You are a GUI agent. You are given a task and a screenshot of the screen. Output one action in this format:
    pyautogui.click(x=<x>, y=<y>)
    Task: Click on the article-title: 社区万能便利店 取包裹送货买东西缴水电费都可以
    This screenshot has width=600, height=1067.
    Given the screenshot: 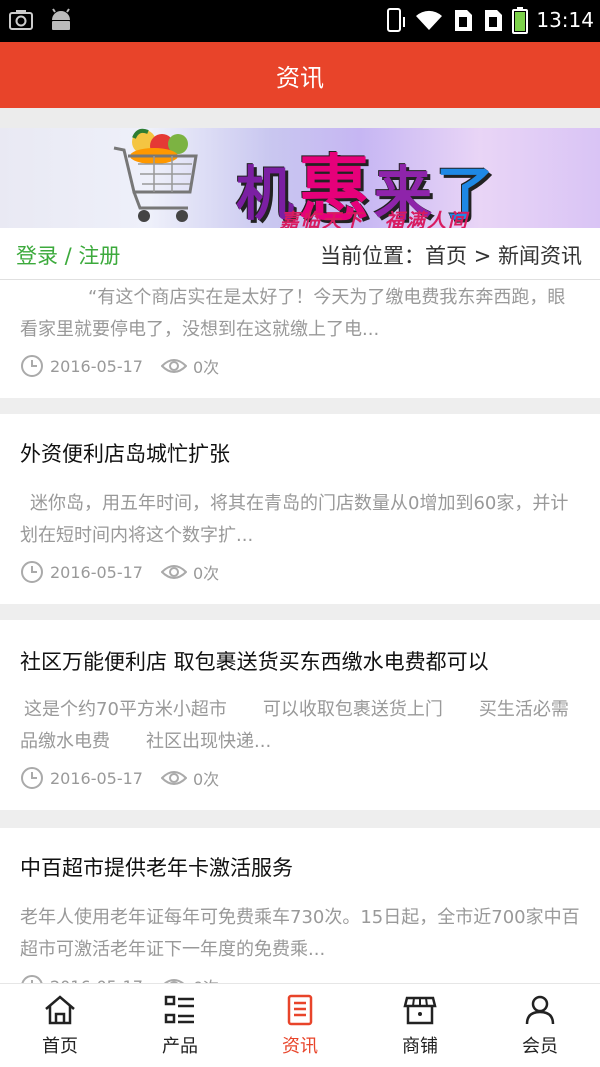 What is the action you would take?
    pyautogui.click(x=254, y=662)
    